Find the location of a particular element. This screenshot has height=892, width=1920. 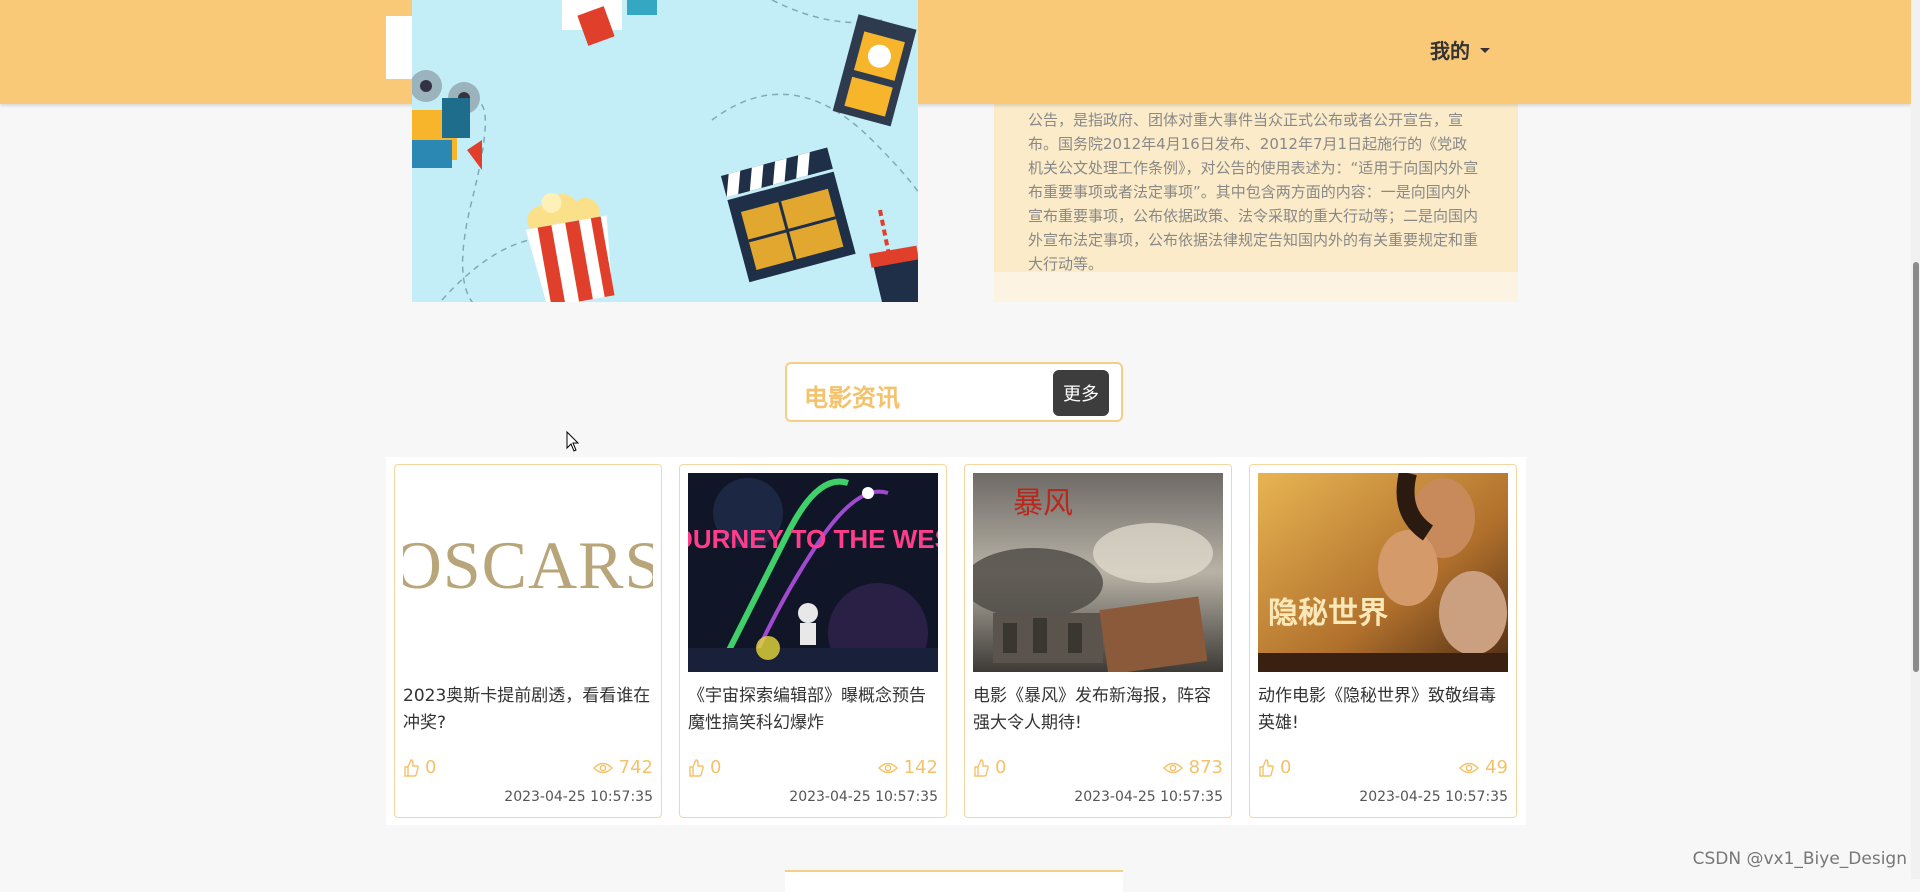

section-title: 电影资讯 is located at coordinates (852, 398).